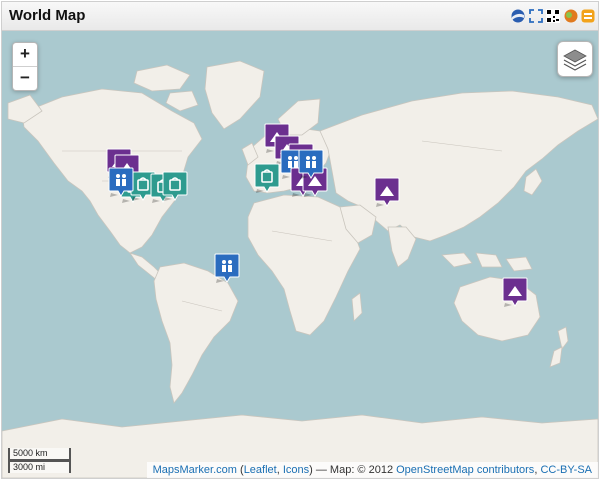 The image size is (600, 480). I want to click on scale-bar: 5000 km 3000 mi, so click(39, 460).